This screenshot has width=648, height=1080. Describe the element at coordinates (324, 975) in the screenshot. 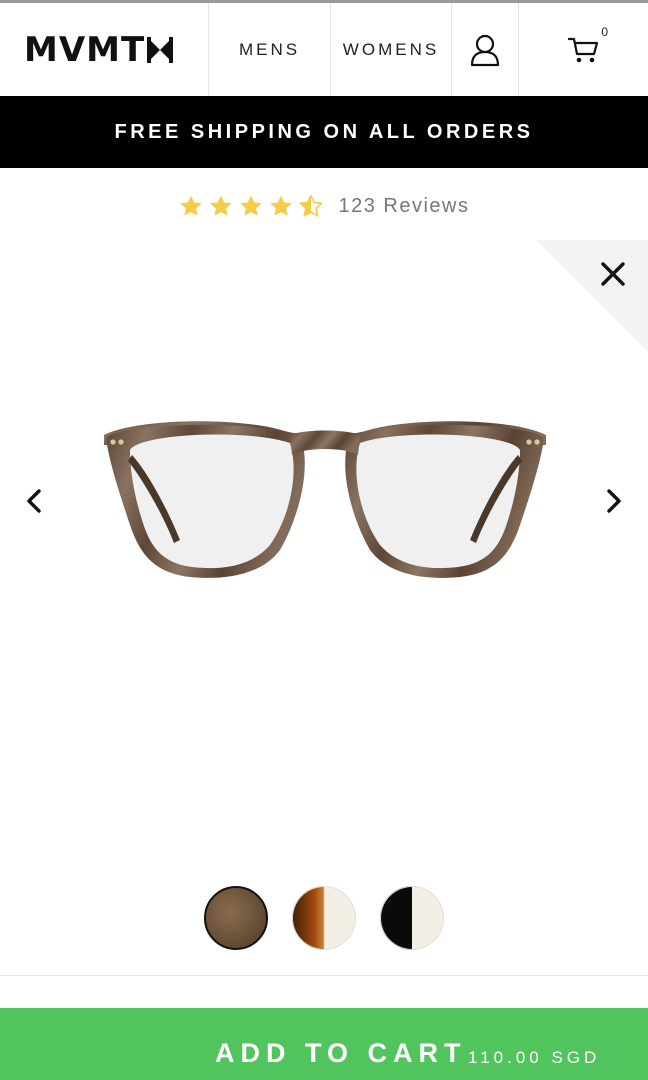

I see `divider` at that location.